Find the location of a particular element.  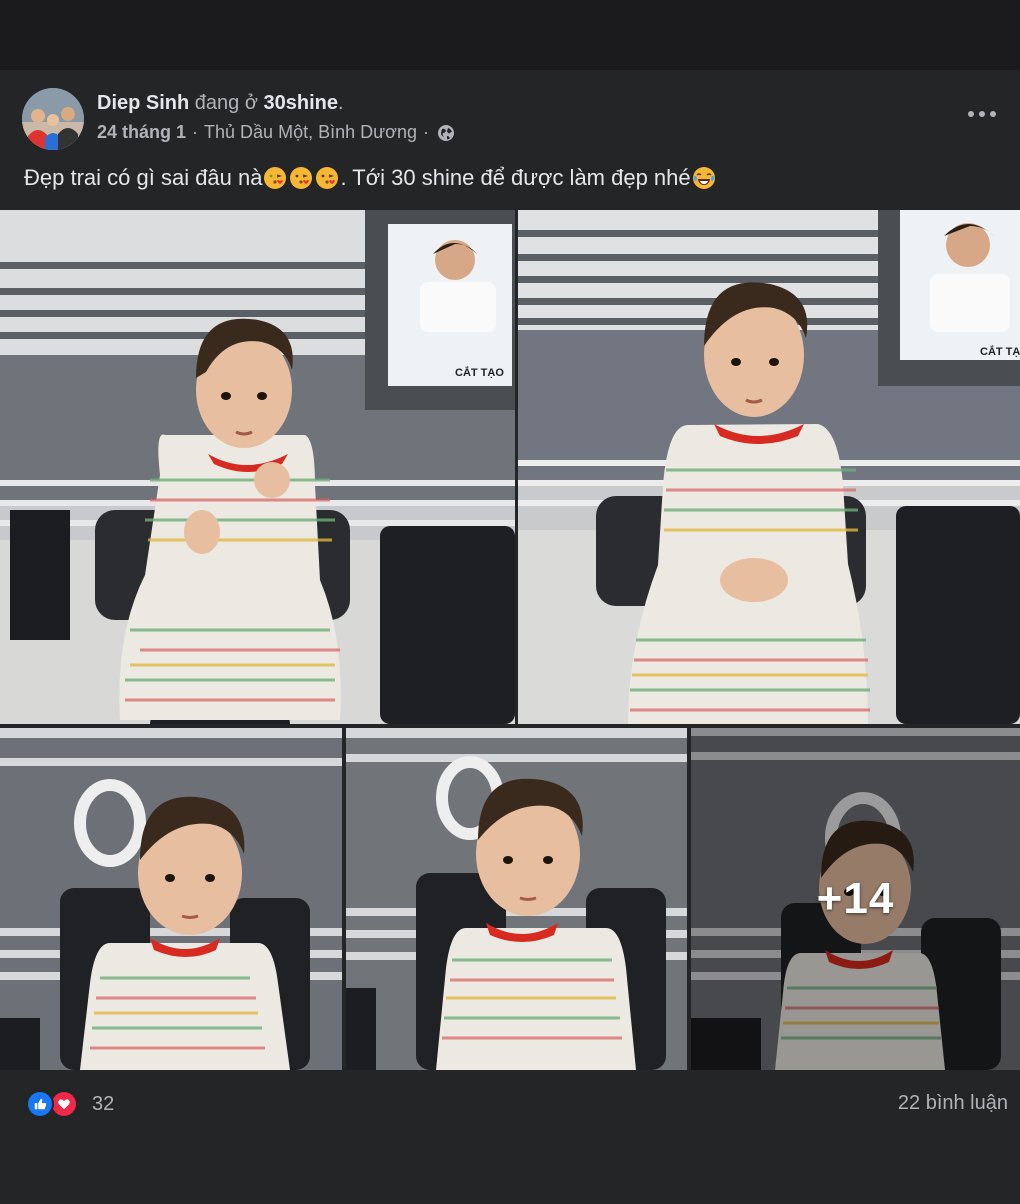

author-name: Diep Sinh is located at coordinates (143, 103).